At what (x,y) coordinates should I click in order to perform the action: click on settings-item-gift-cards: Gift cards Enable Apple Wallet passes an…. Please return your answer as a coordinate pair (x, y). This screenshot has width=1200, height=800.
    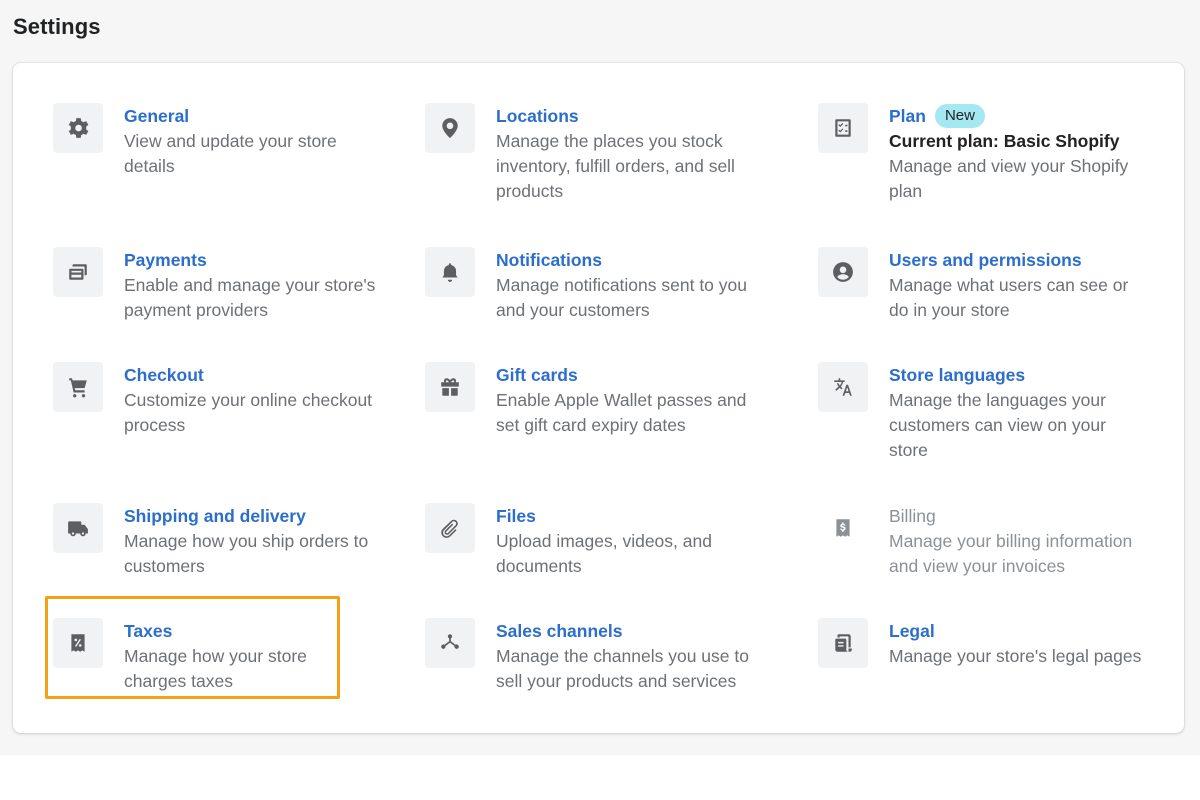
    Looking at the image, I should click on (600, 402).